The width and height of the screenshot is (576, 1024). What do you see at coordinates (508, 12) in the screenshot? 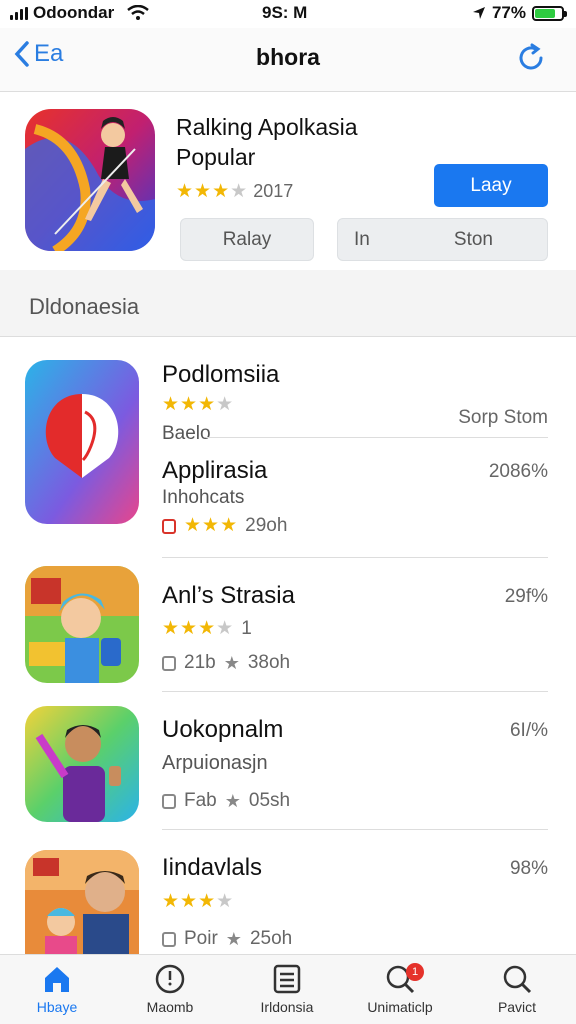
I see `battery-percent: 77%` at bounding box center [508, 12].